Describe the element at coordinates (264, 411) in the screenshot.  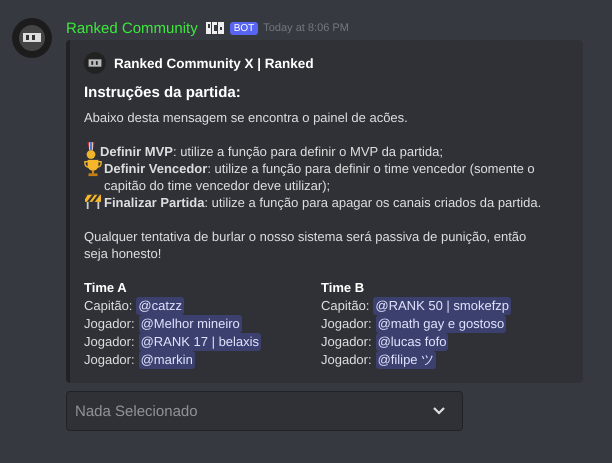
I see `select-menu: Nada Selecionado` at that location.